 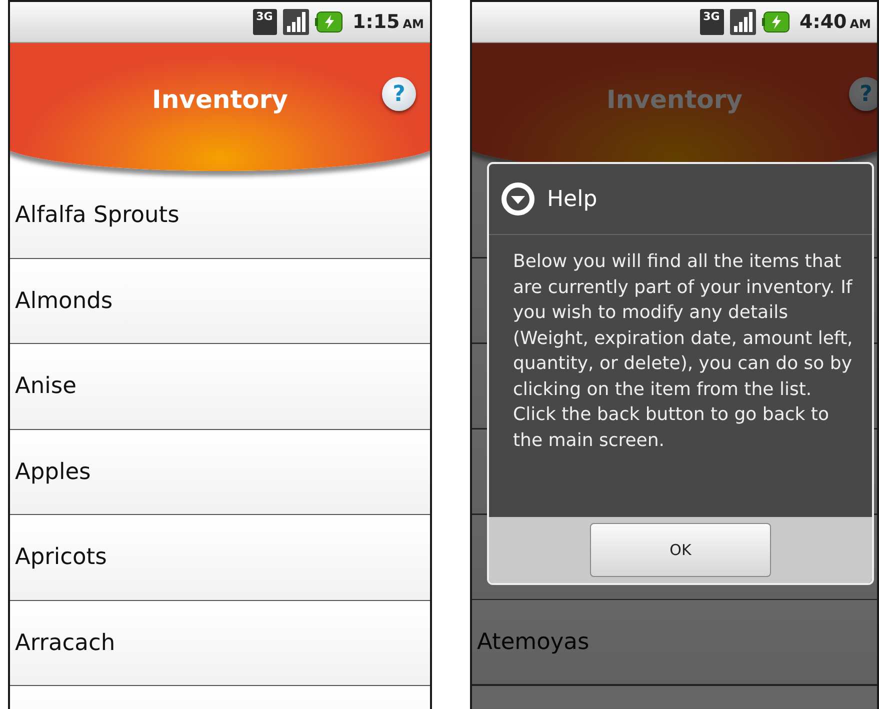 What do you see at coordinates (220, 301) in the screenshot?
I see `list-item: Almonds` at bounding box center [220, 301].